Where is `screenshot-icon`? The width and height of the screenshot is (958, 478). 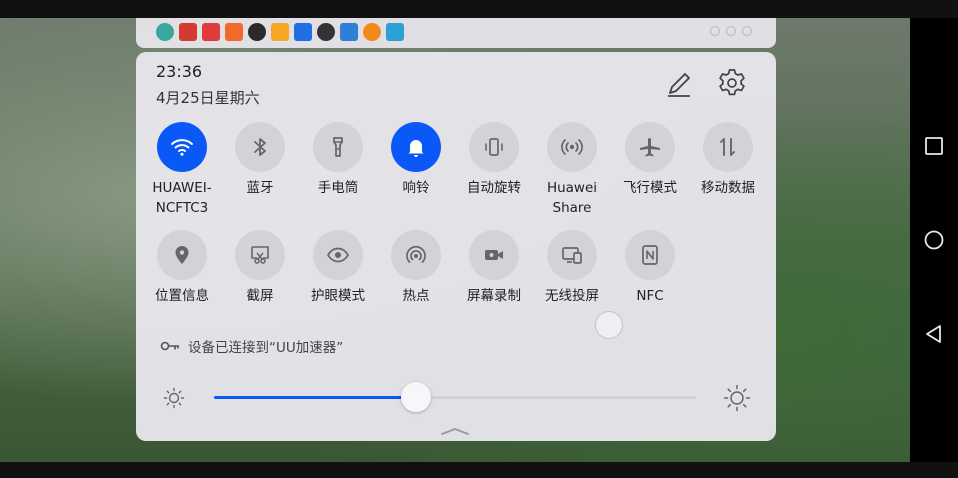 screenshot-icon is located at coordinates (260, 255).